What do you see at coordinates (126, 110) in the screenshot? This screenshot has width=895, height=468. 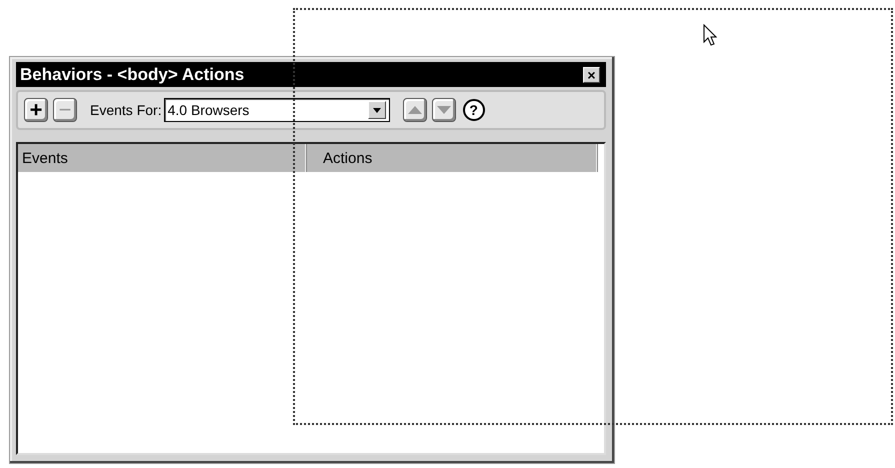 I see `events-for-label: Events For:` at bounding box center [126, 110].